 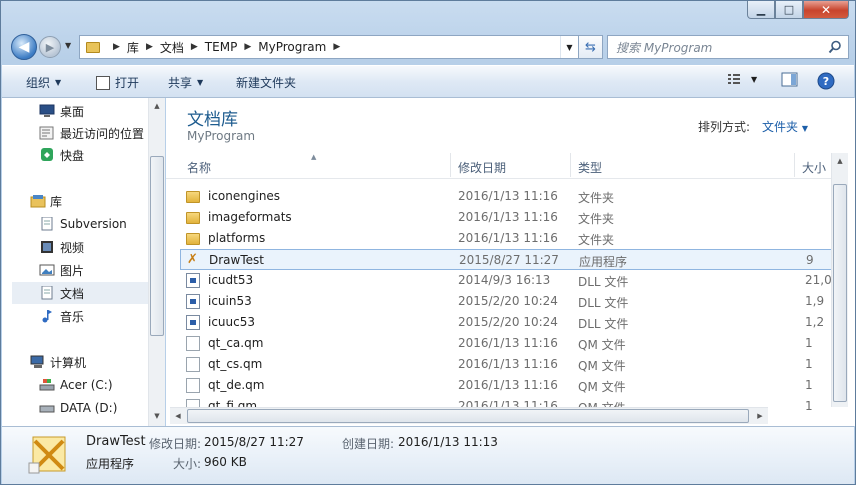 What do you see at coordinates (231, 280) in the screenshot?
I see `file-name: icudt53` at bounding box center [231, 280].